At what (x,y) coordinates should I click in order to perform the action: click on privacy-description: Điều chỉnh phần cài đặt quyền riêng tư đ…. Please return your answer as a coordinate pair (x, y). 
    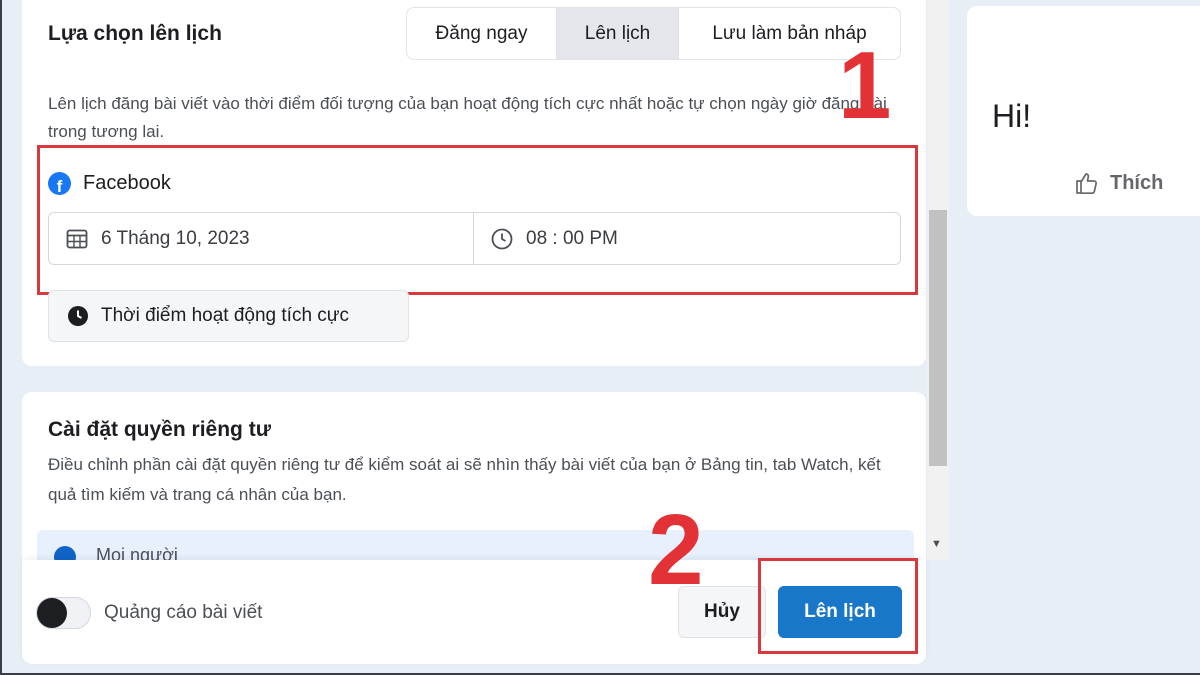
    Looking at the image, I should click on (464, 479).